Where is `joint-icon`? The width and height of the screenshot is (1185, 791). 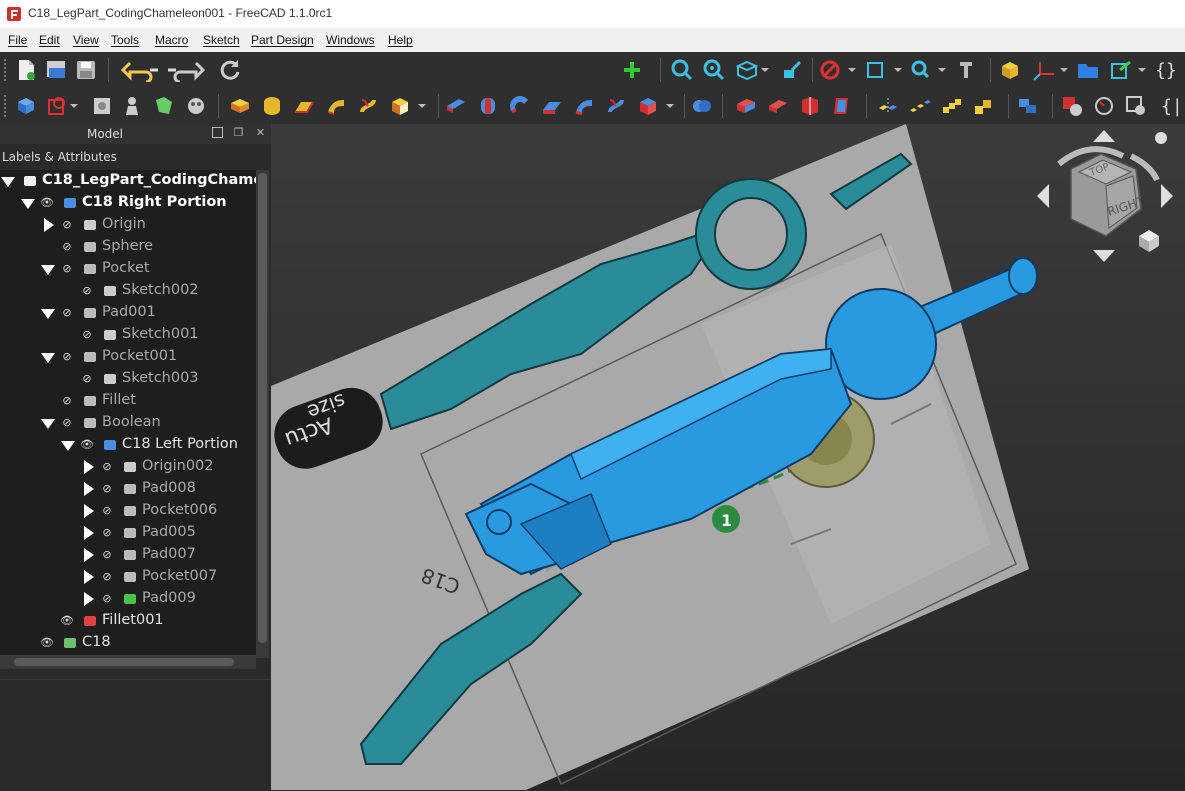 joint-icon is located at coordinates (1072, 106).